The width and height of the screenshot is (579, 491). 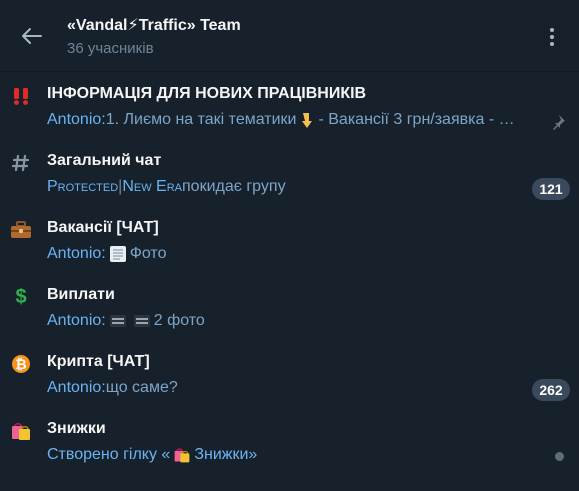 What do you see at coordinates (104, 160) in the screenshot?
I see `topic-title: Загальний чат` at bounding box center [104, 160].